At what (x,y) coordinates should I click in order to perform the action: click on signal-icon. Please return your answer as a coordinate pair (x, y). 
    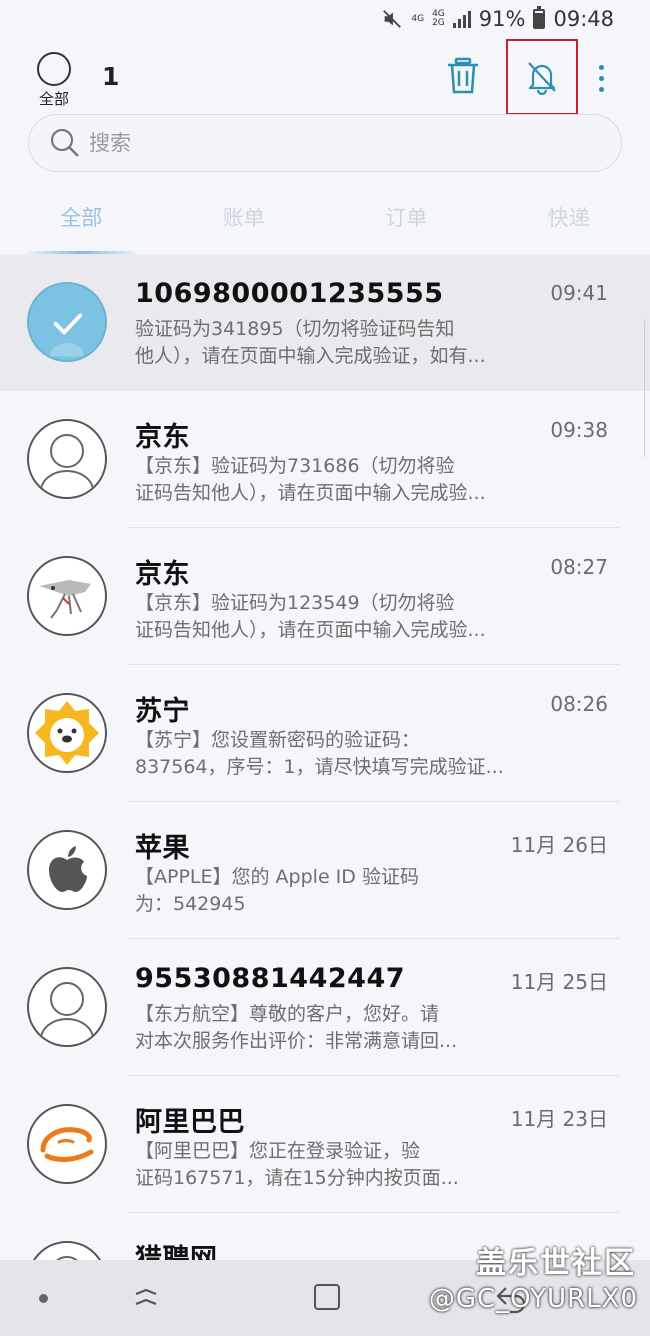
    Looking at the image, I should click on (461, 19).